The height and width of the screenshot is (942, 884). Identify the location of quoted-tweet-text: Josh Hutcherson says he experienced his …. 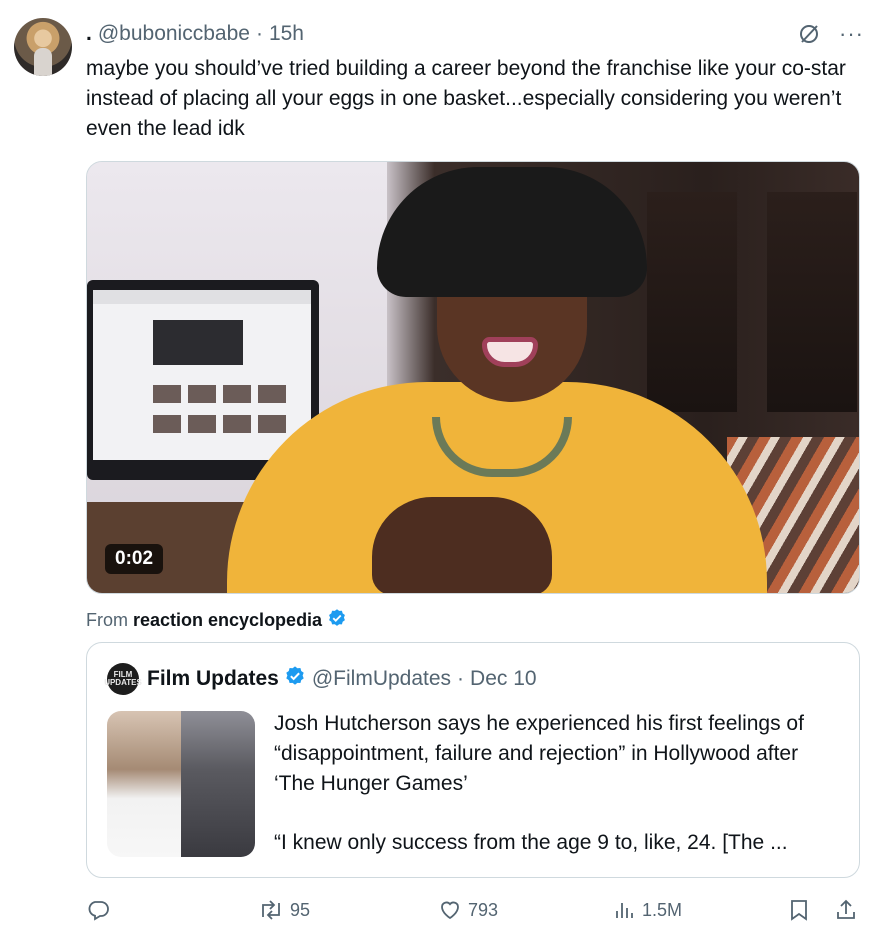
(539, 753).